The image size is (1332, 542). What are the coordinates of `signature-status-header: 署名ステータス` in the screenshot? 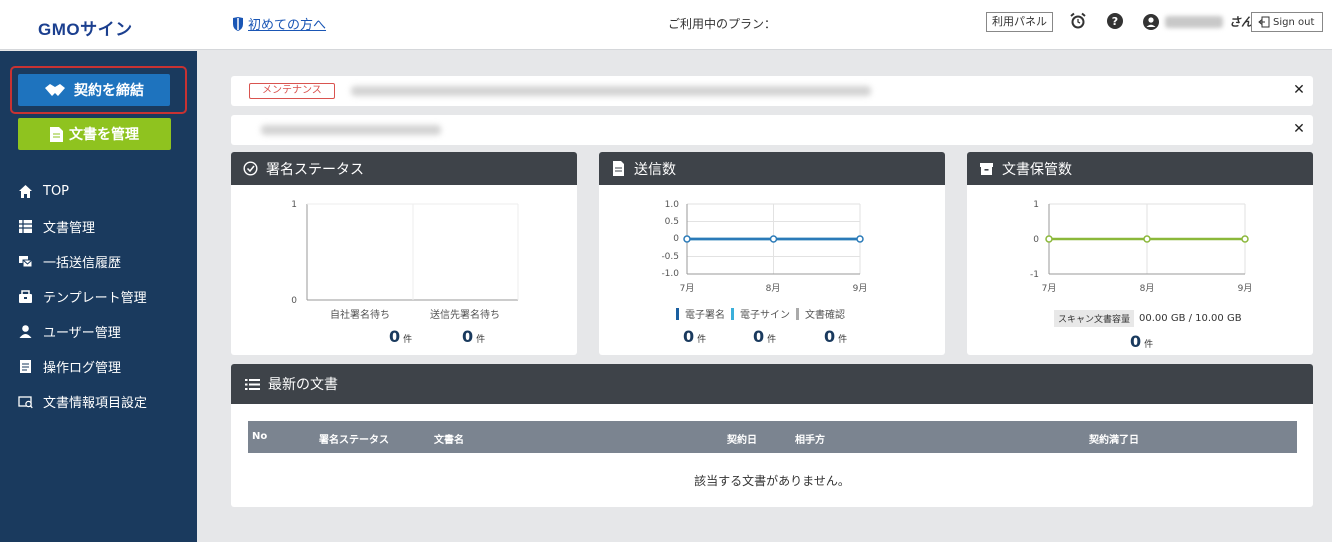 It's located at (404, 168).